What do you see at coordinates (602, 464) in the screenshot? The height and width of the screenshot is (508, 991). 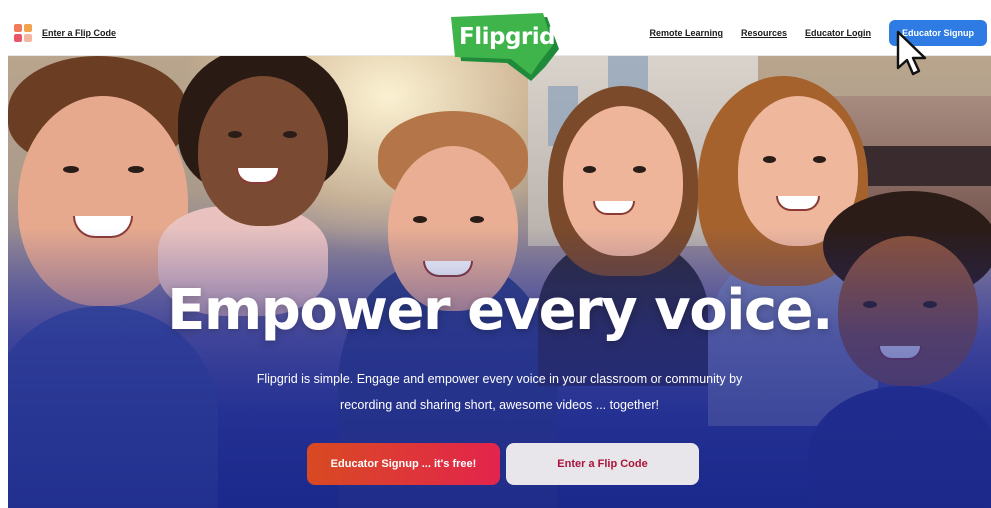 I see `enter-flip-code-button: Enter a Flip Code` at bounding box center [602, 464].